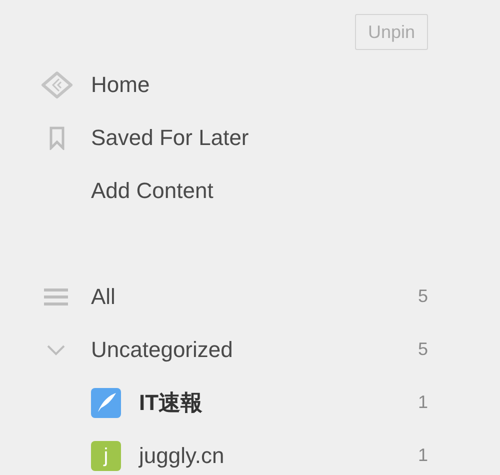 The height and width of the screenshot is (475, 500). I want to click on chevron-down-icon, so click(56, 350).